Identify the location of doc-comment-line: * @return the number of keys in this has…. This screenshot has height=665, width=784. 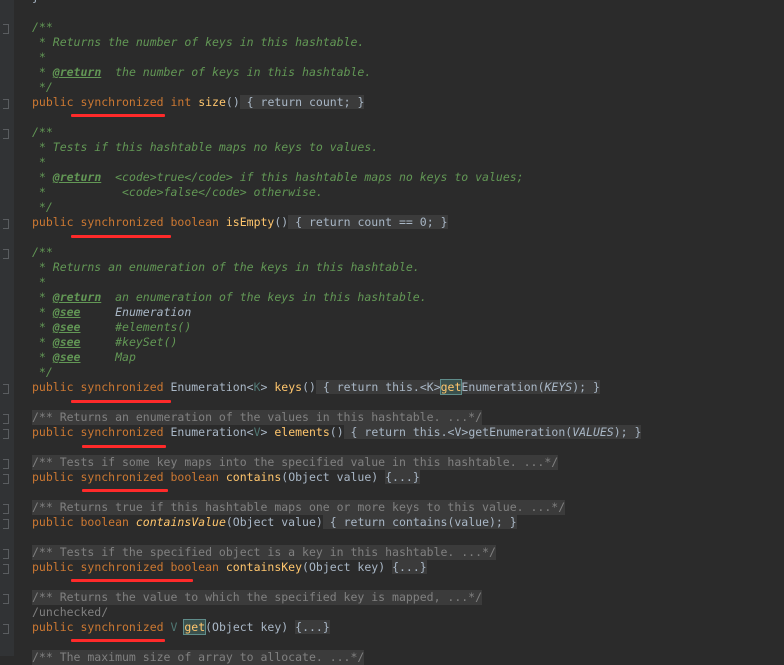
(201, 72).